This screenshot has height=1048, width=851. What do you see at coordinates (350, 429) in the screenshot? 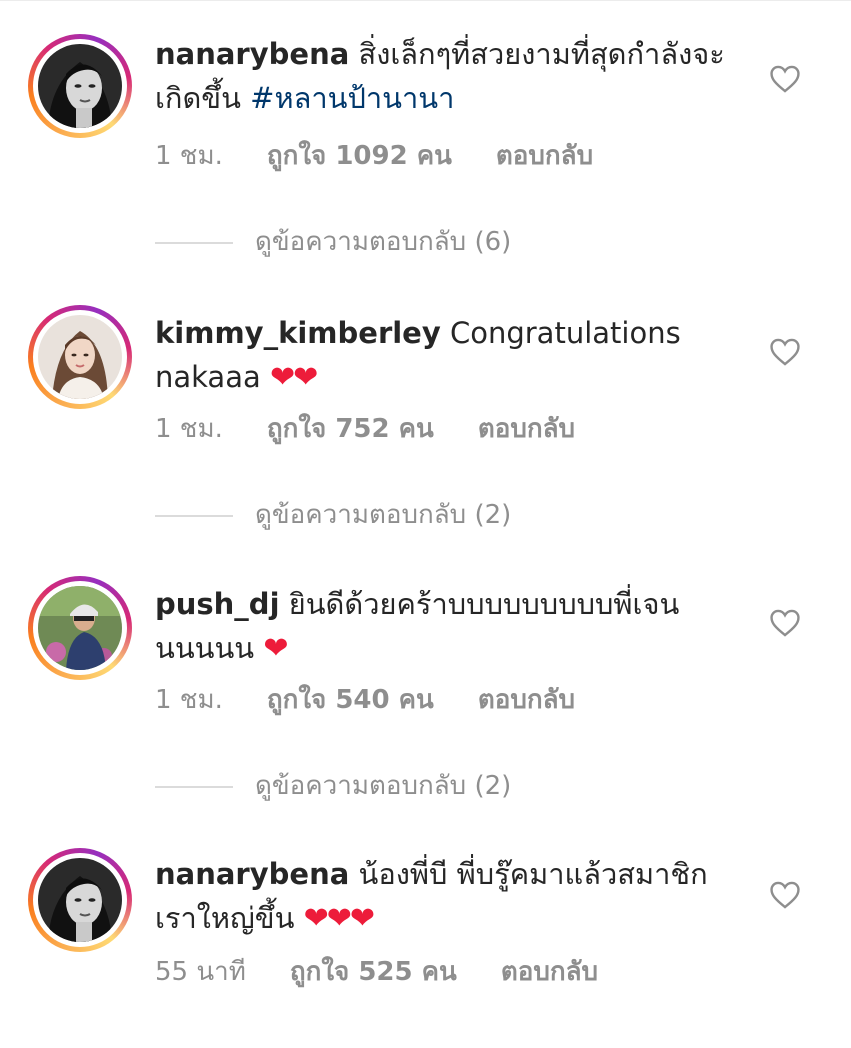
I see `comment-likes: ถูกใจ 752 คน` at bounding box center [350, 429].